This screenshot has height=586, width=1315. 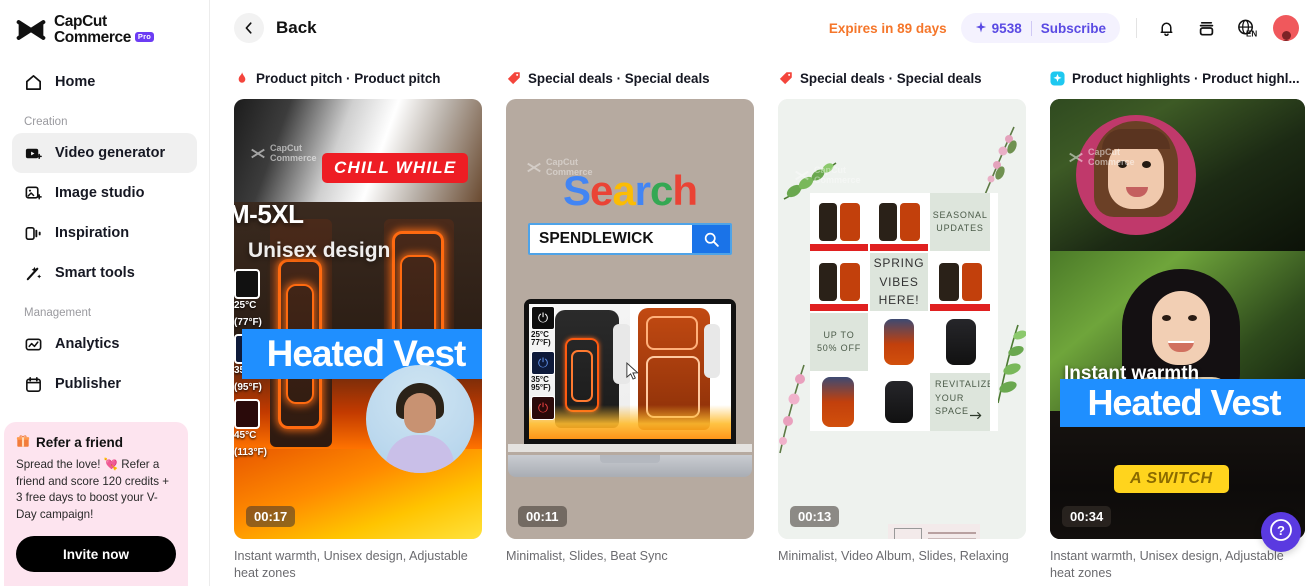 I want to click on sidebar-section-management: Management, so click(x=58, y=313).